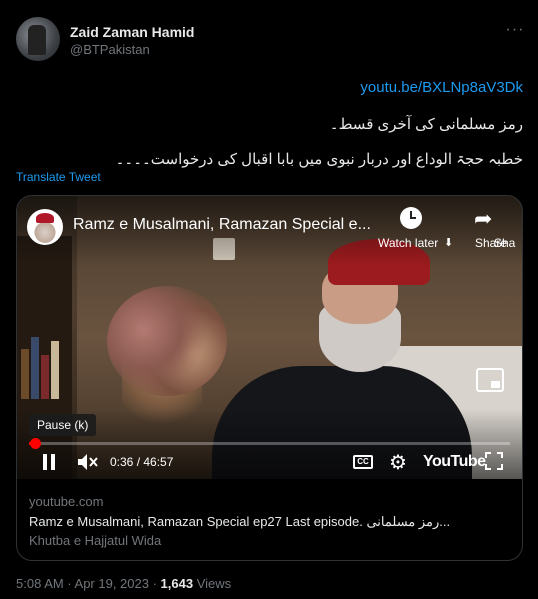  What do you see at coordinates (515, 32) in the screenshot?
I see `more-options-icon: ···` at bounding box center [515, 32].